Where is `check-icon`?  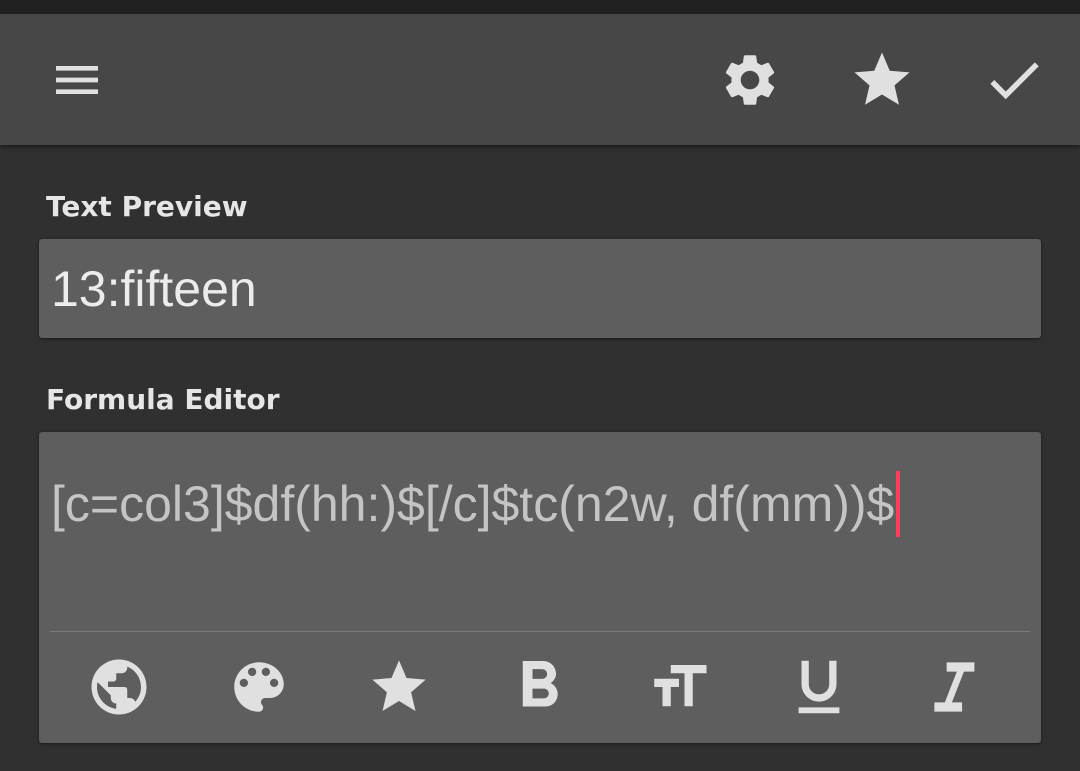
check-icon is located at coordinates (1014, 81).